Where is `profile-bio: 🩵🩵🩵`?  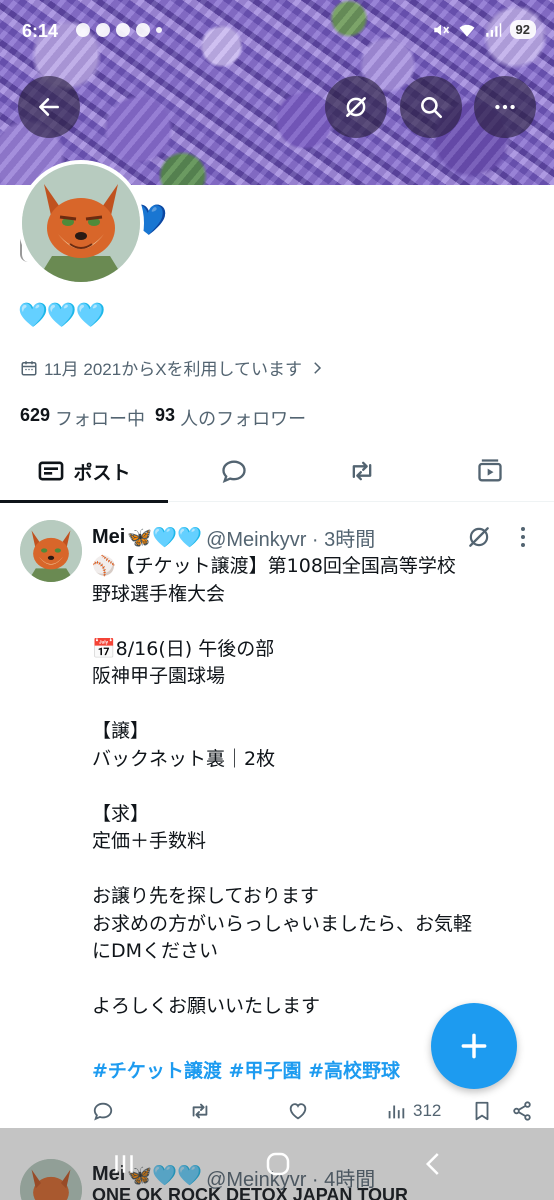 profile-bio: 🩵🩵🩵 is located at coordinates (62, 315).